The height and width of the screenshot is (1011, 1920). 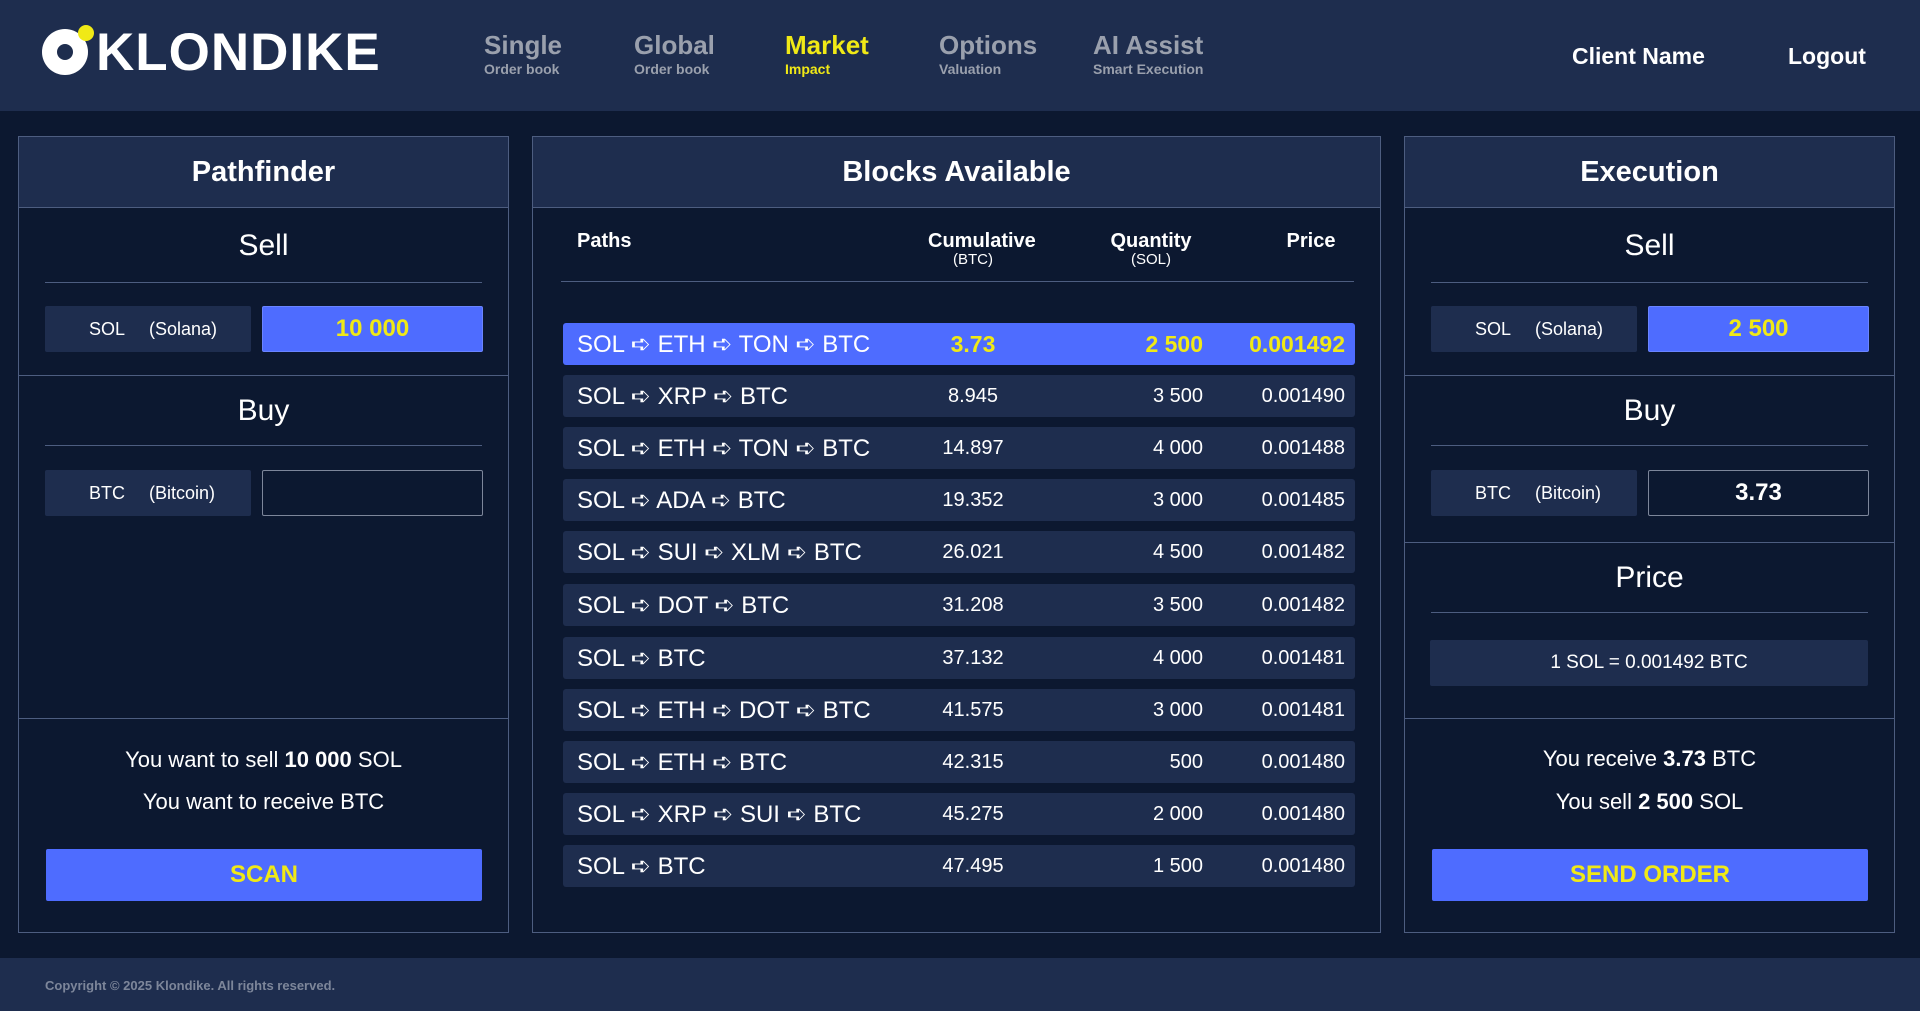 I want to click on col-header-label: Cumulative, so click(x=982, y=241).